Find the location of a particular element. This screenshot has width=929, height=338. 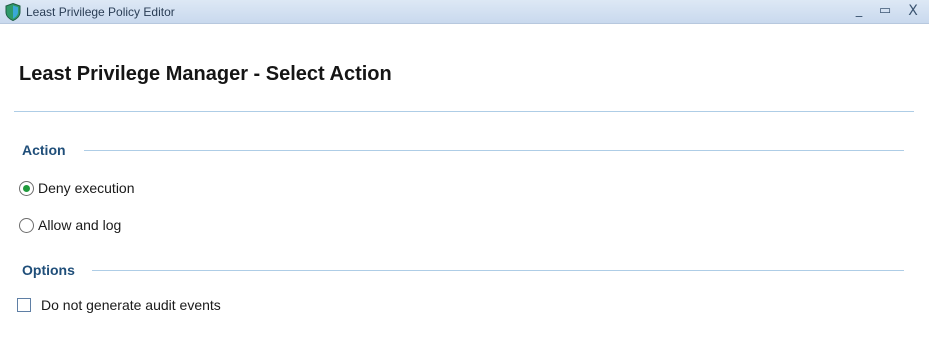

options-section-title: Options is located at coordinates (48, 270).